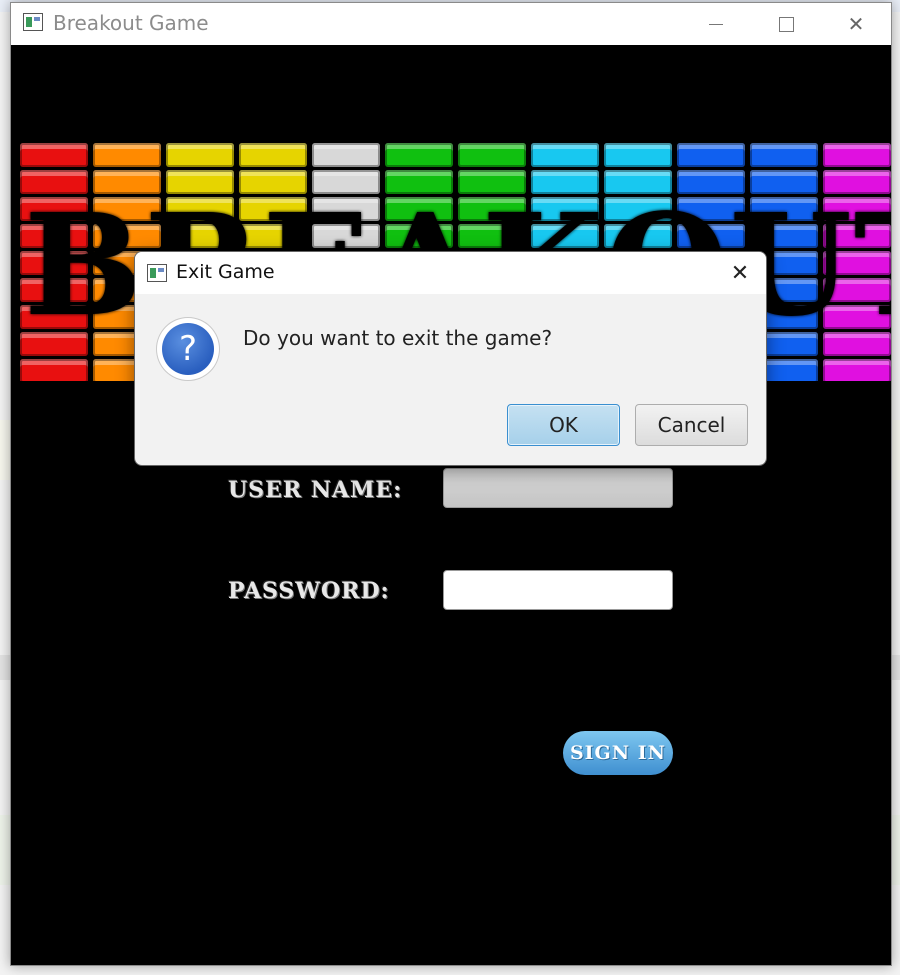 This screenshot has width=900, height=975. I want to click on logo-letter: T, so click(872, 266).